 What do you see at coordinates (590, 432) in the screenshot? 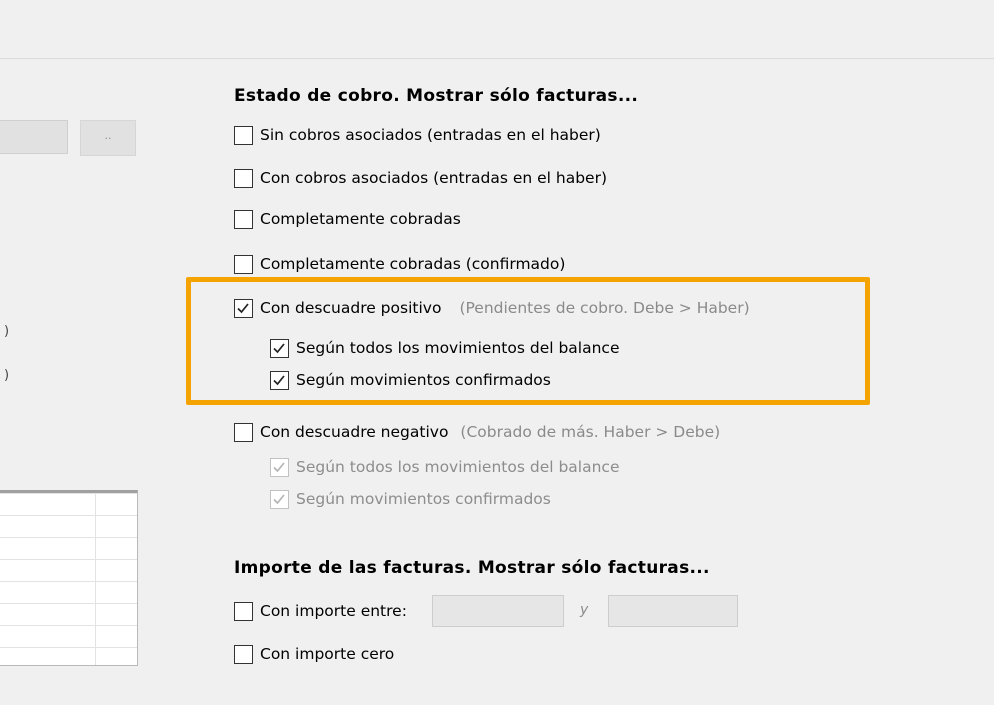
I see `descuadre-negativo-hint: (Cobrado de más. Haber > Debe)` at bounding box center [590, 432].